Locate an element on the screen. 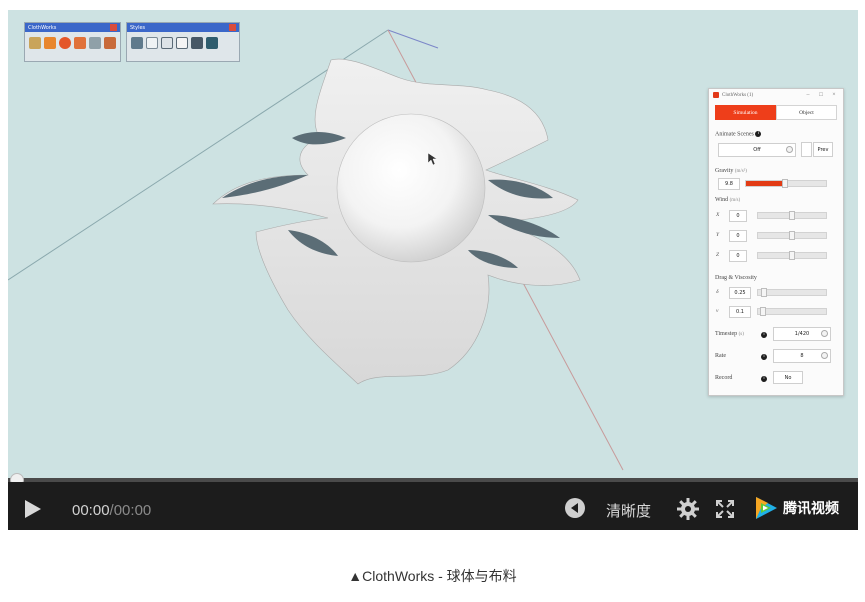  gravity-slider-thumb is located at coordinates (785, 183).